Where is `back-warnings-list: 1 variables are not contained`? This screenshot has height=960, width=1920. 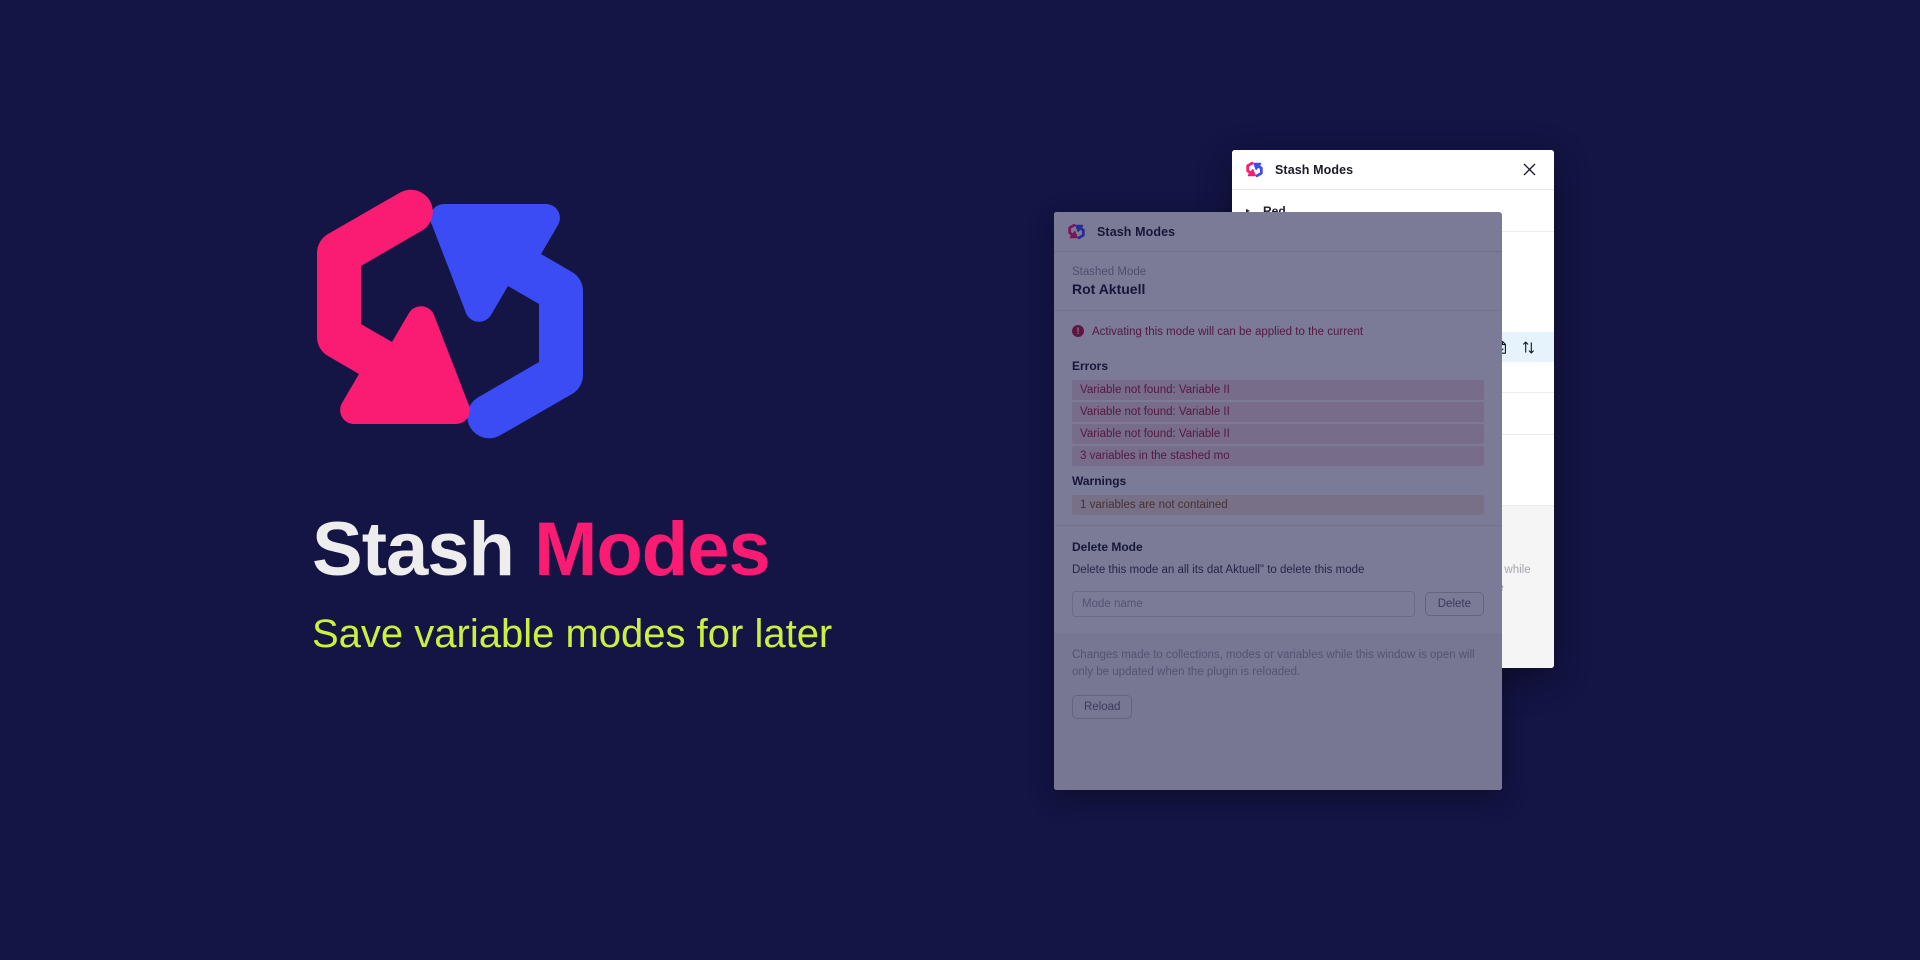 back-warnings-list: 1 variables are not contained is located at coordinates (1278, 504).